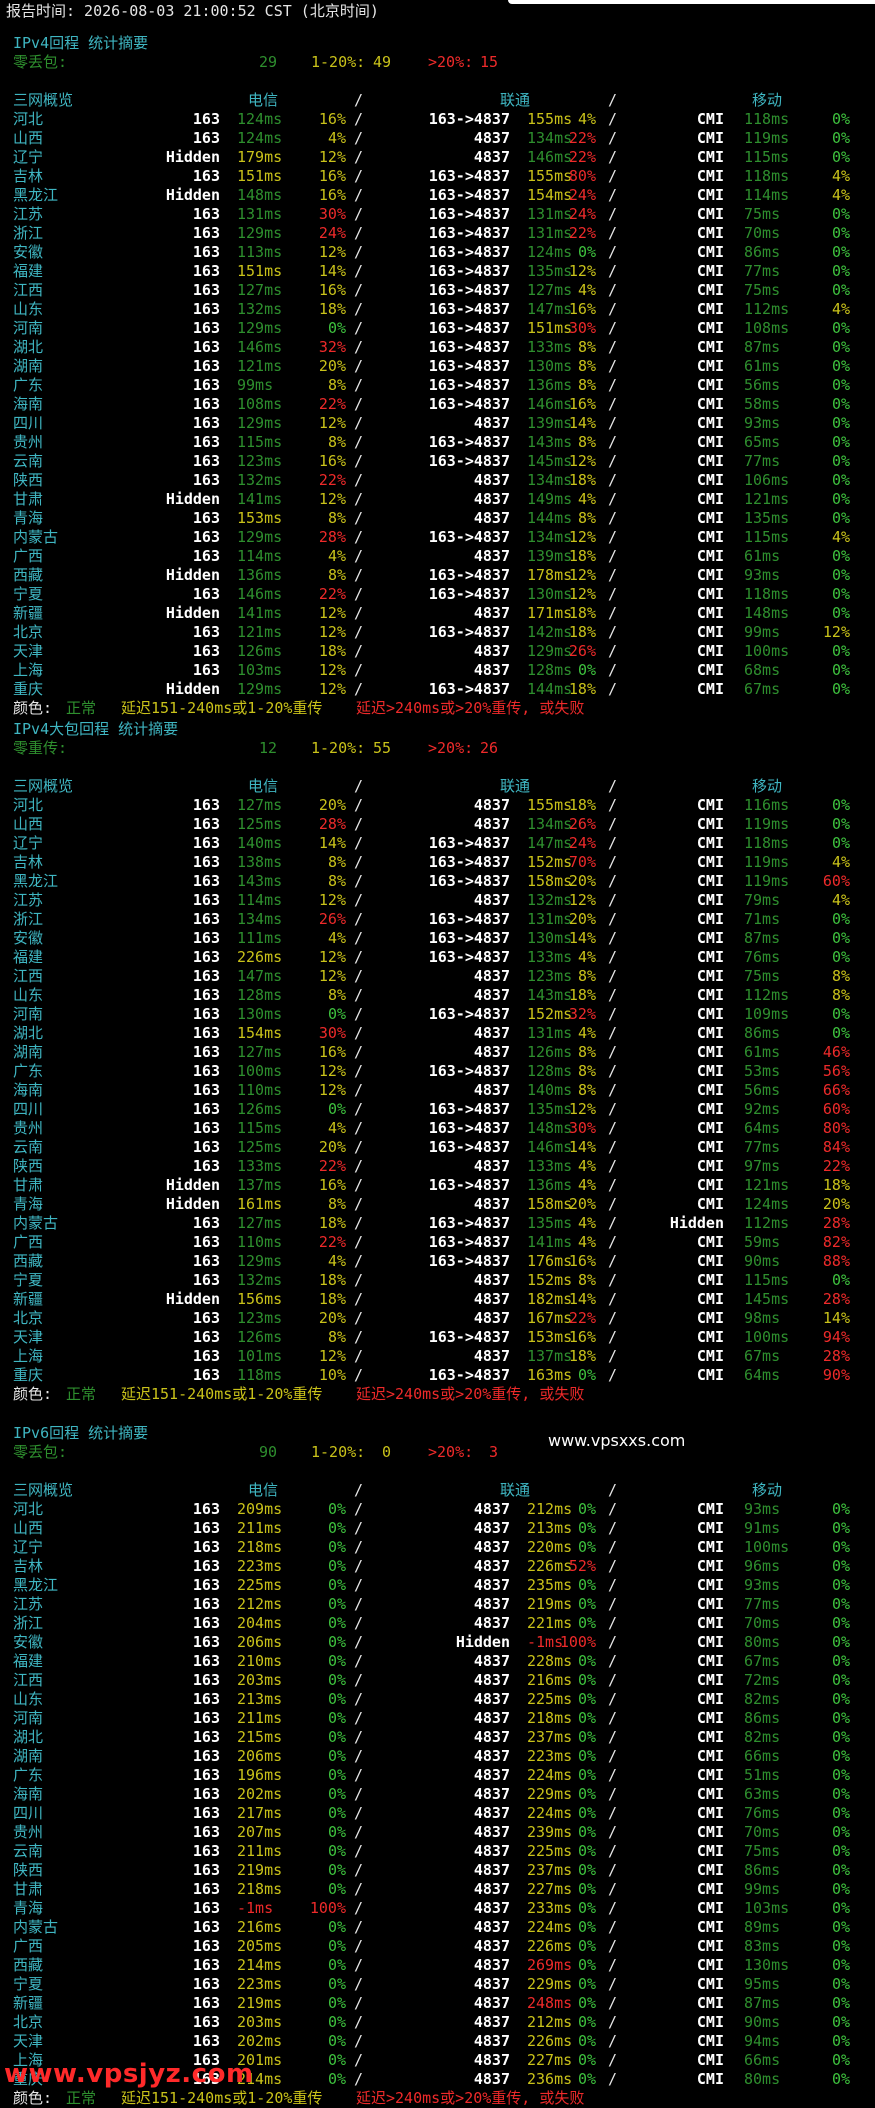 Image resolution: width=875 pixels, height=2108 pixels. Describe the element at coordinates (28, 976) in the screenshot. I see `province: 江西` at that location.